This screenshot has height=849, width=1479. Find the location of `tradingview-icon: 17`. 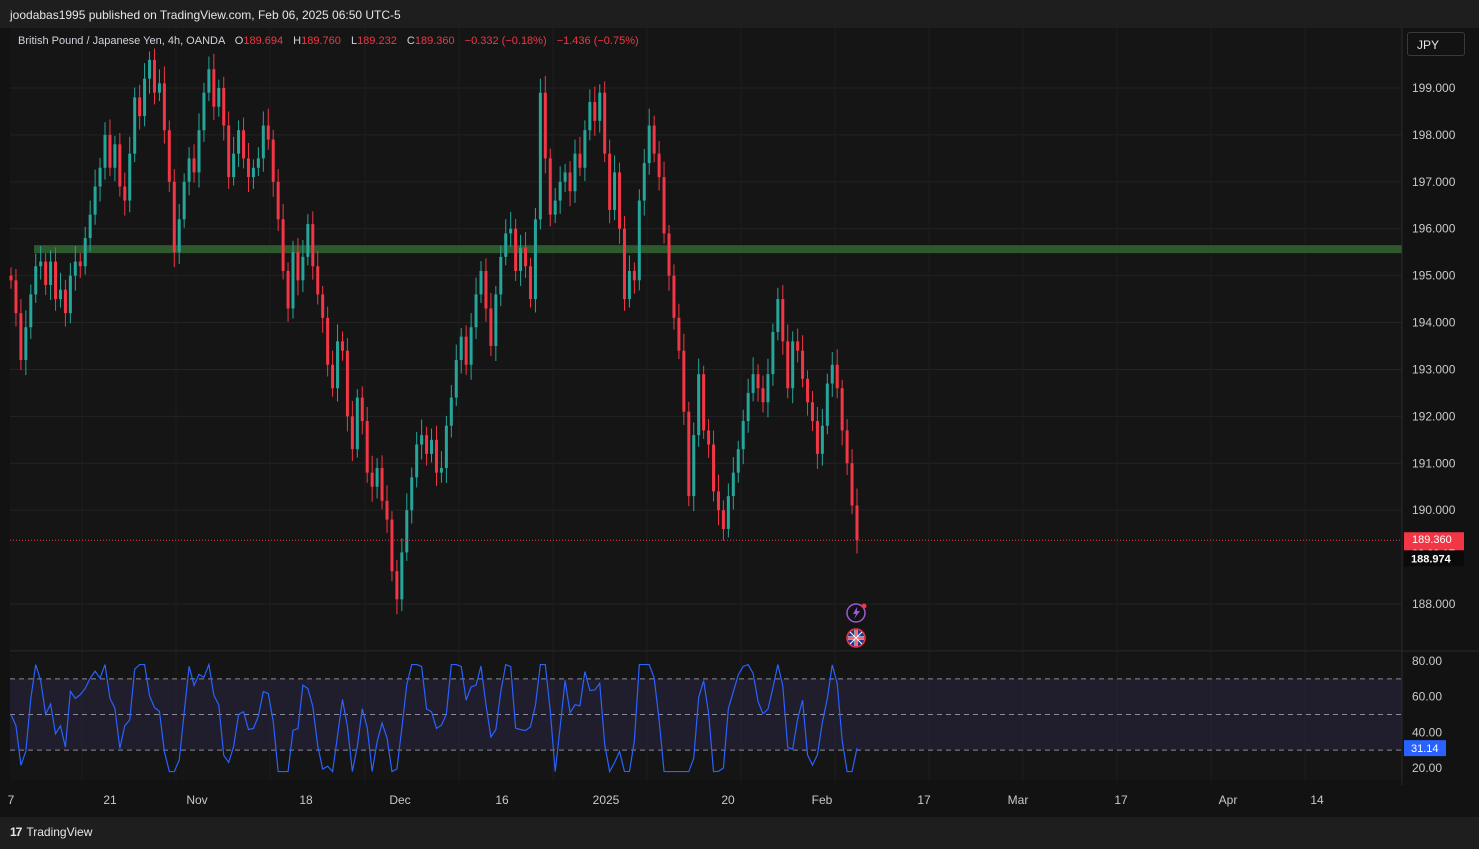

tradingview-icon: 17 is located at coordinates (16, 832).